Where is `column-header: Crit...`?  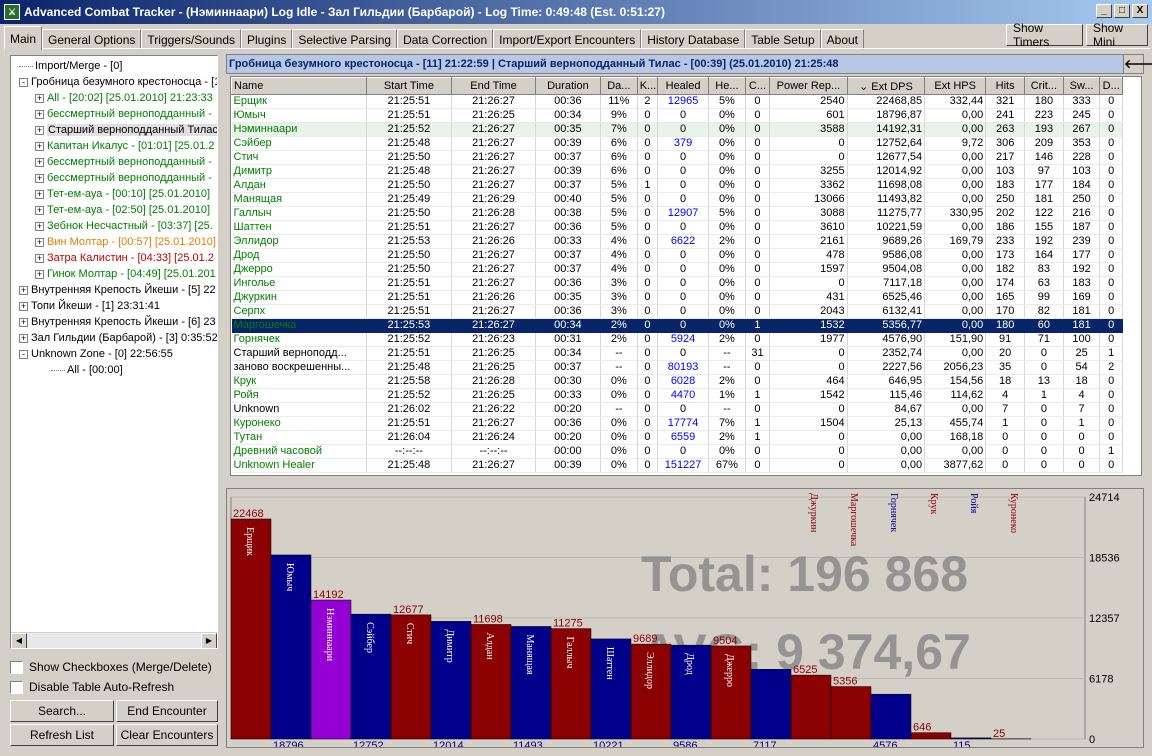 column-header: Crit... is located at coordinates (1044, 86).